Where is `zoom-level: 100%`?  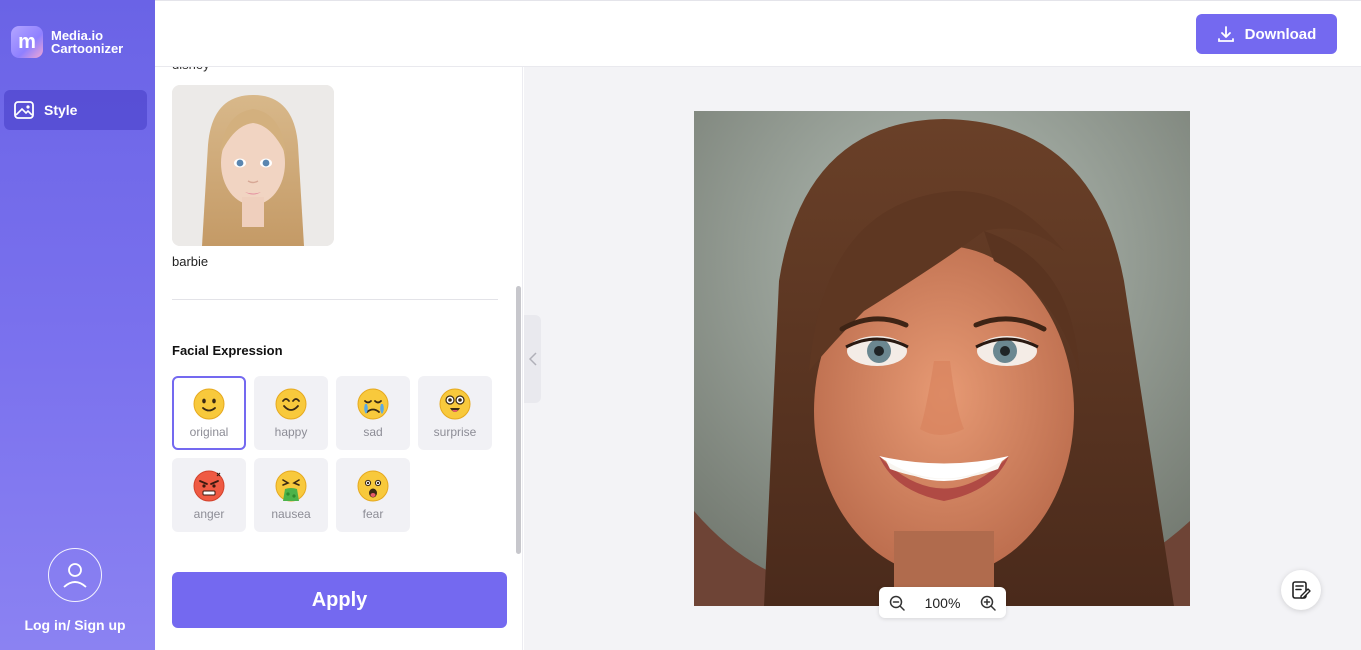
zoom-level: 100% is located at coordinates (942, 602).